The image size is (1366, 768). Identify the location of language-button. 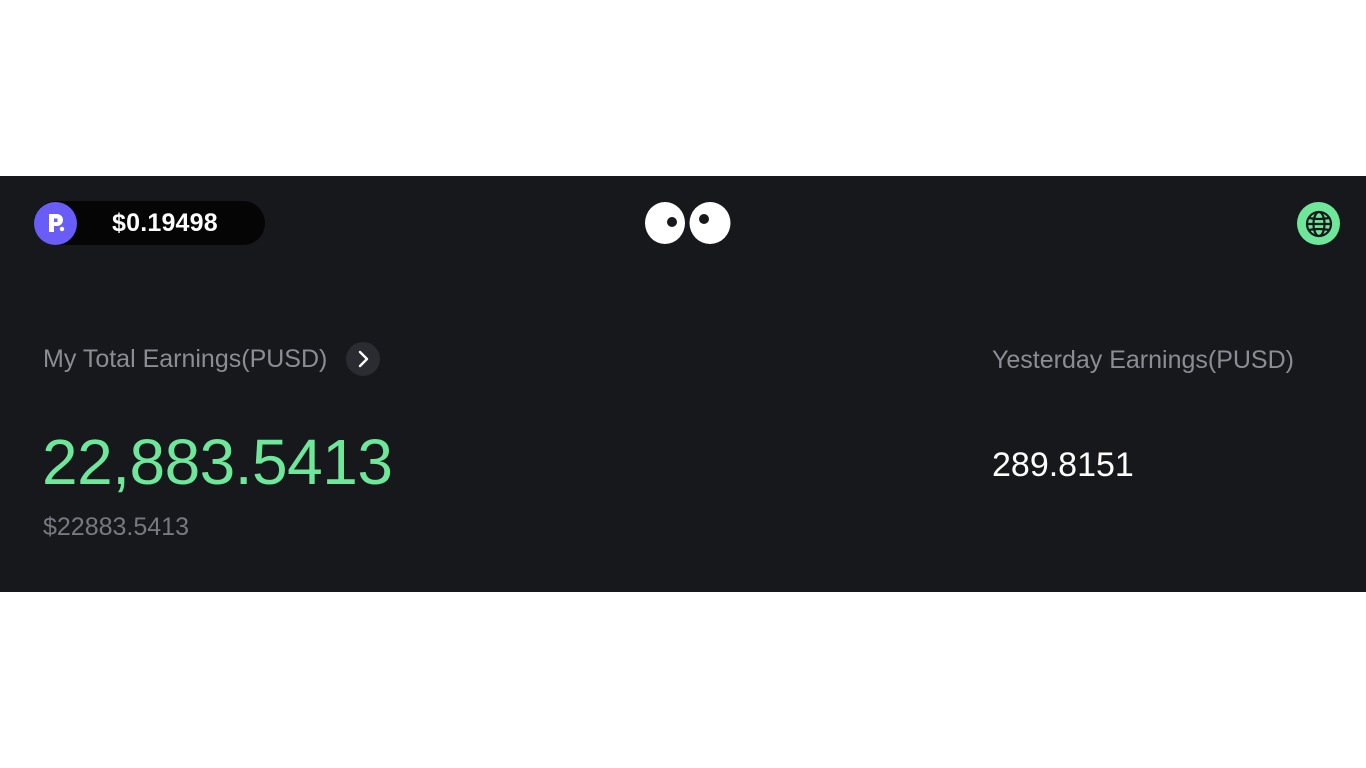
(1318, 223).